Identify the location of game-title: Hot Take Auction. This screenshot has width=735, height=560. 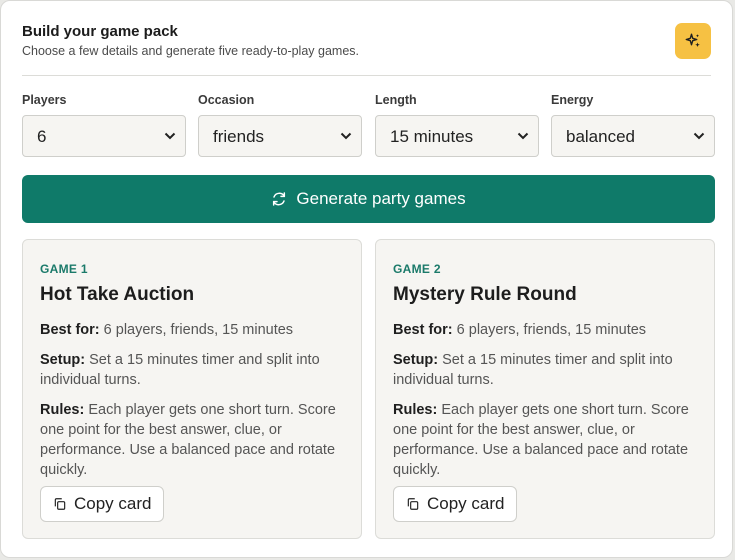
(117, 294).